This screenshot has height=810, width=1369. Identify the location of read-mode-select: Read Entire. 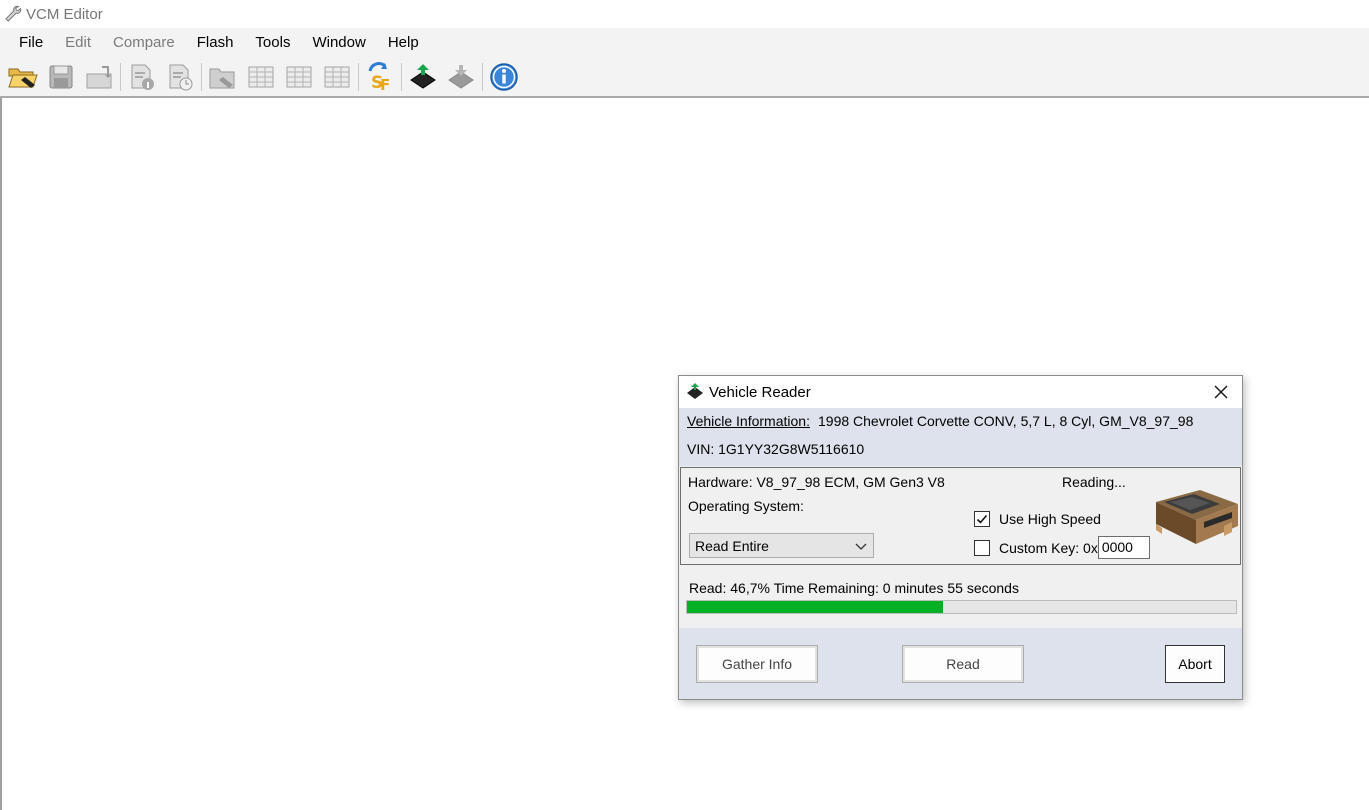
(781, 545).